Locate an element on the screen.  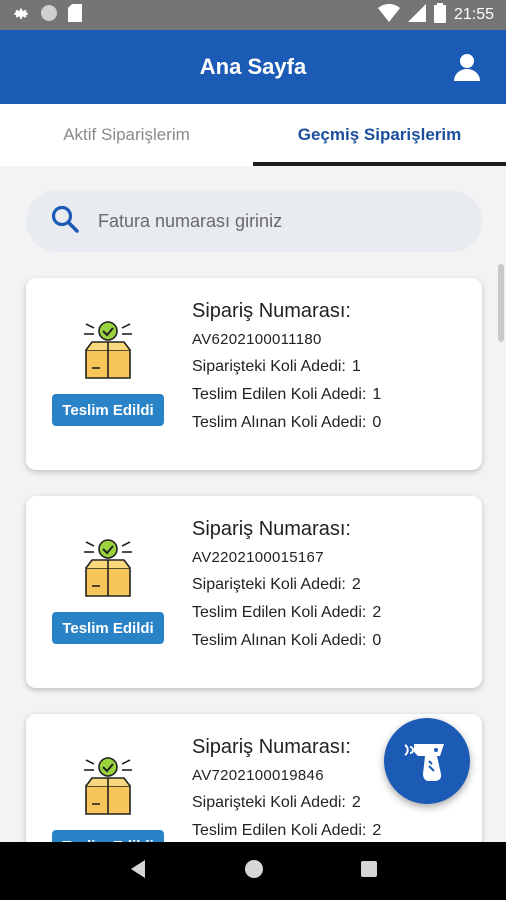
profile-icon is located at coordinates (467, 67).